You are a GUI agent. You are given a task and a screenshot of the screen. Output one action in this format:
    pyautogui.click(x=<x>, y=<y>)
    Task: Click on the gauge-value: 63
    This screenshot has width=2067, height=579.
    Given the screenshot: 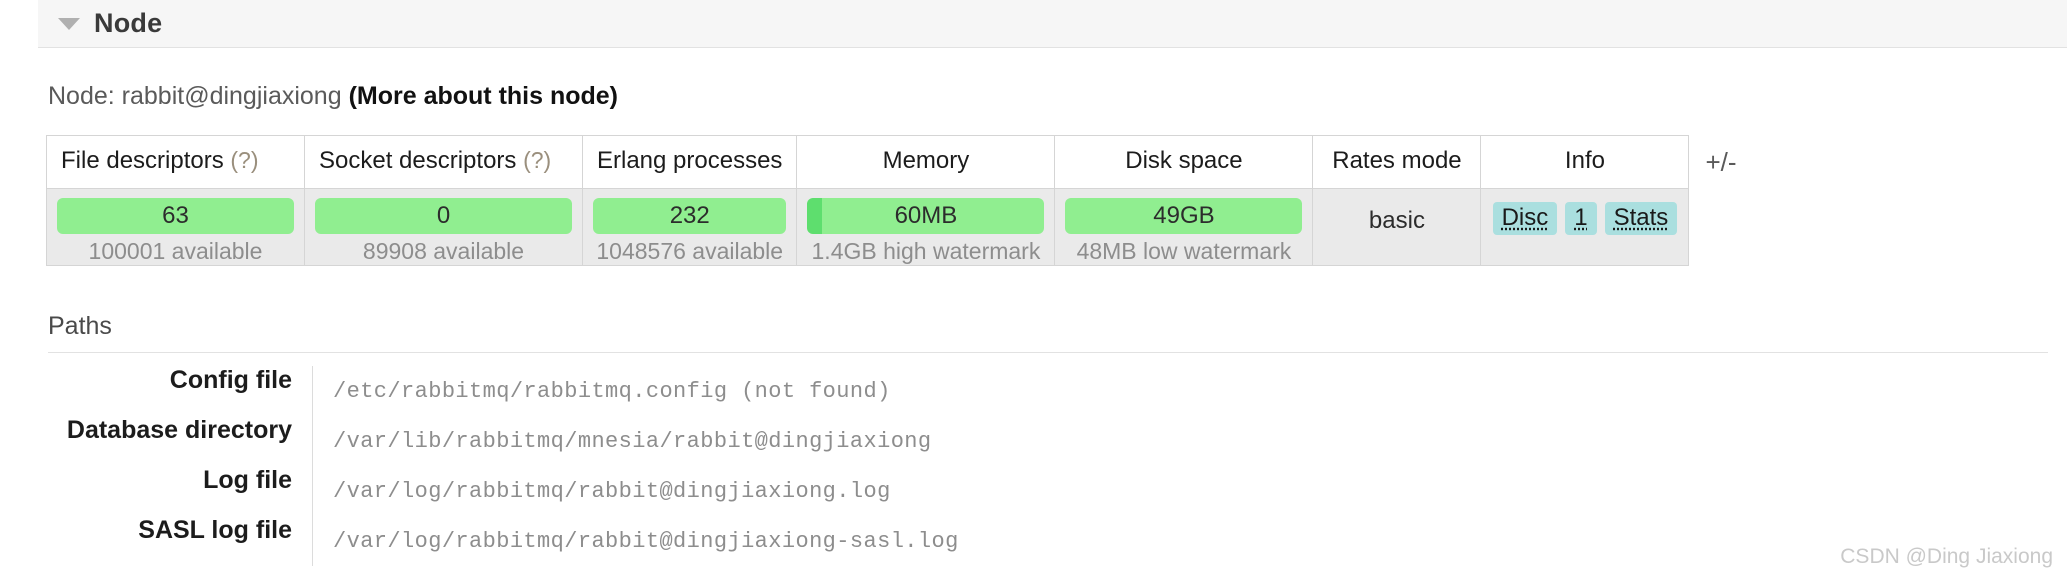 What is the action you would take?
    pyautogui.click(x=175, y=215)
    